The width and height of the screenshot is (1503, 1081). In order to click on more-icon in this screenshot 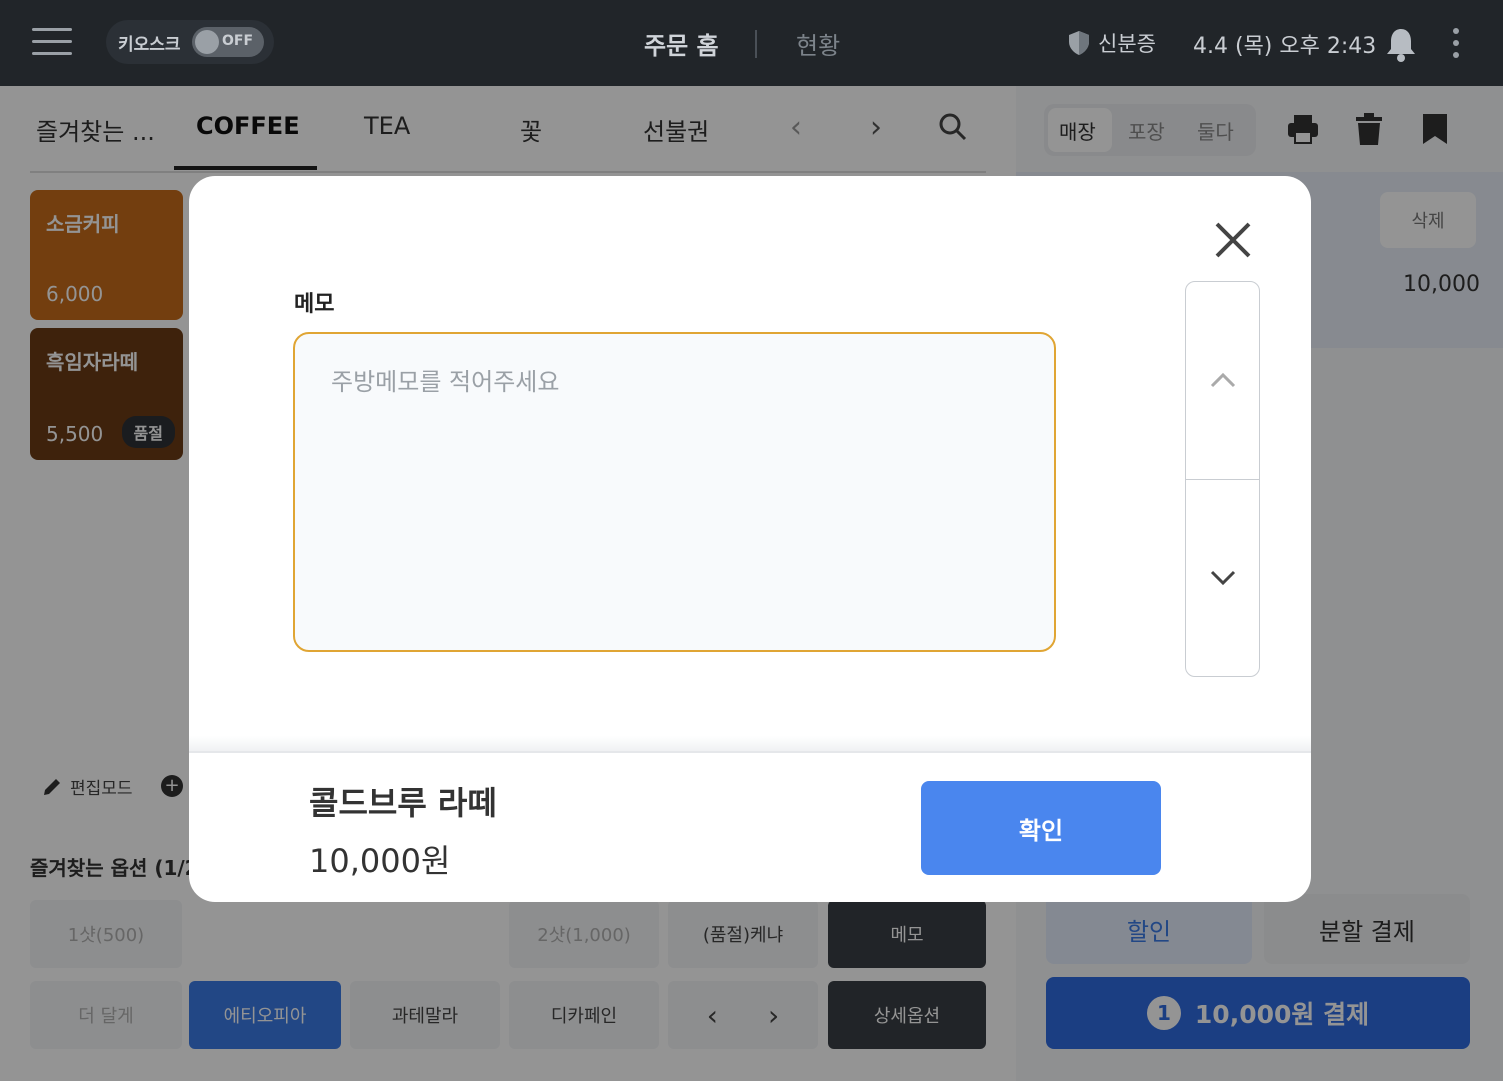, I will do `click(1456, 43)`.